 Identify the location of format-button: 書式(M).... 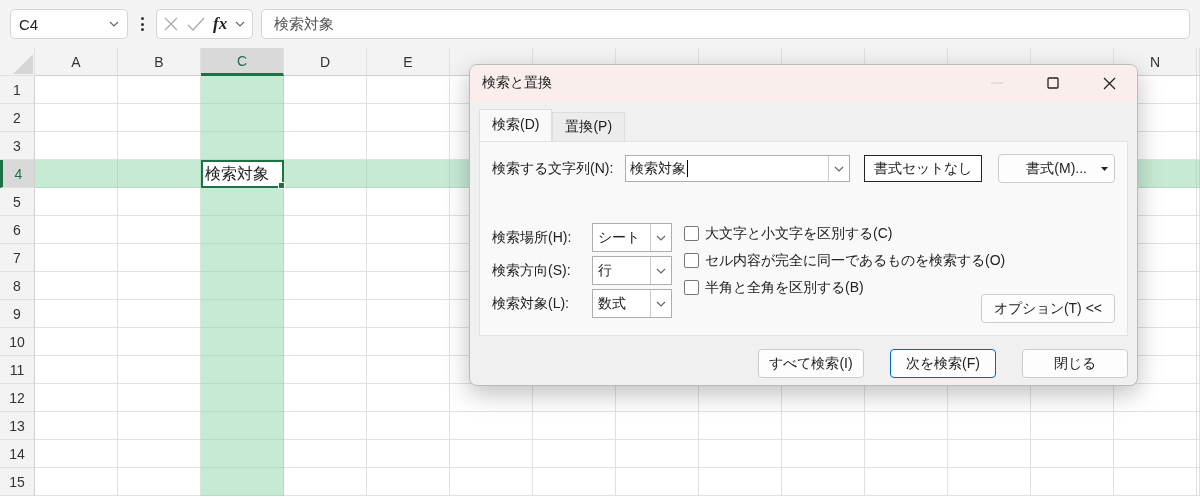
(1056, 168).